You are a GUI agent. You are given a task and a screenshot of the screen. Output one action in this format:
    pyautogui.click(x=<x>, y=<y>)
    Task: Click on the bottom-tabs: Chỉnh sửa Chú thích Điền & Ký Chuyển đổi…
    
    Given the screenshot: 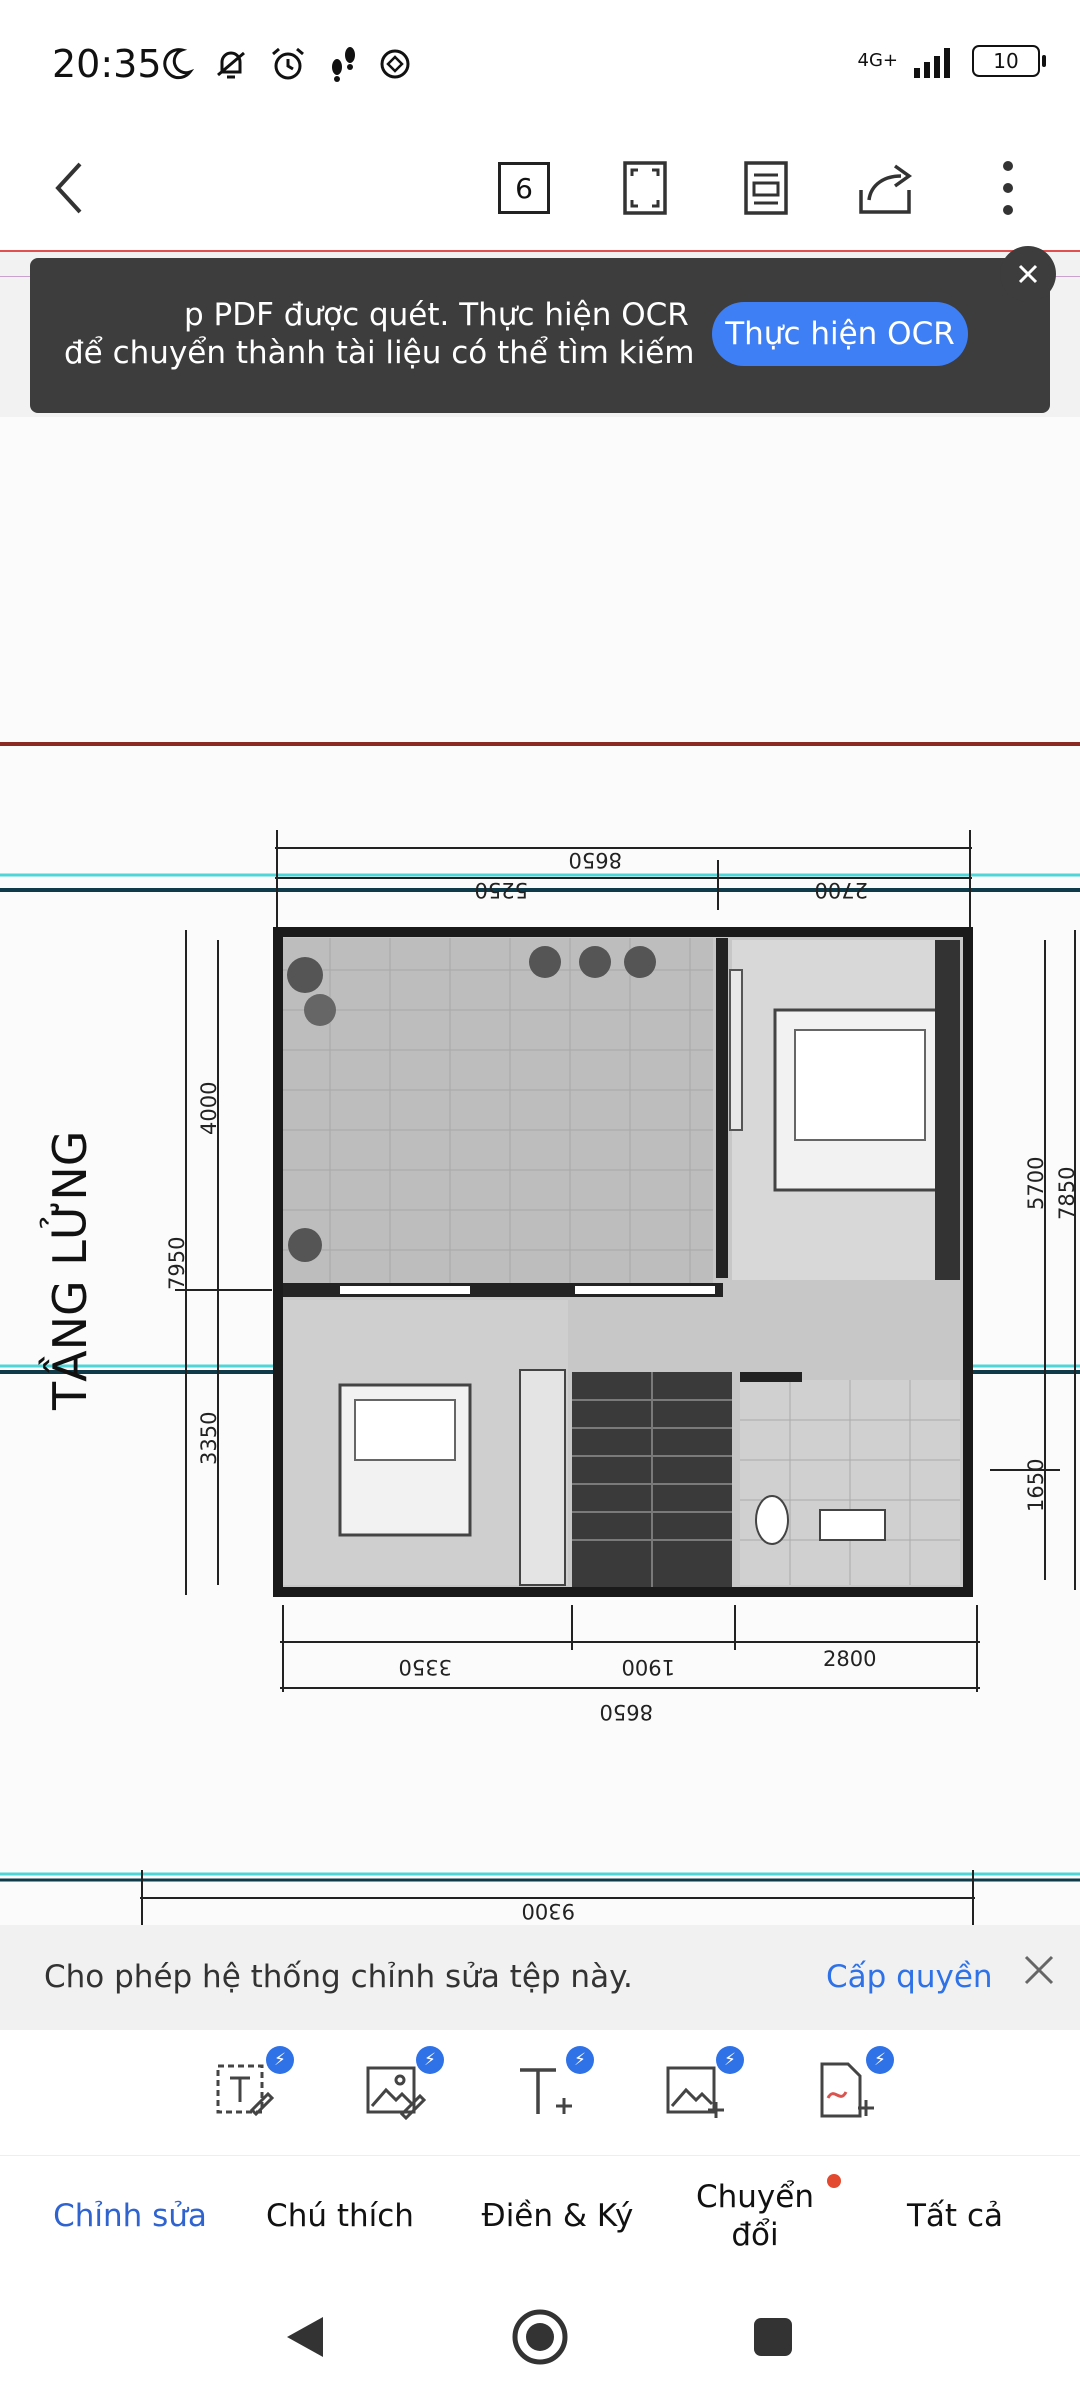 What is the action you would take?
    pyautogui.click(x=540, y=2215)
    